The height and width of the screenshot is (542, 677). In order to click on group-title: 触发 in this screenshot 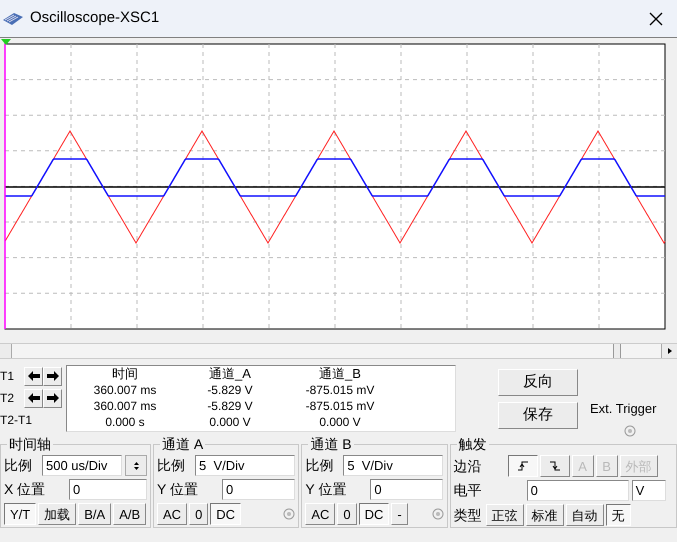, I will do `click(472, 444)`.